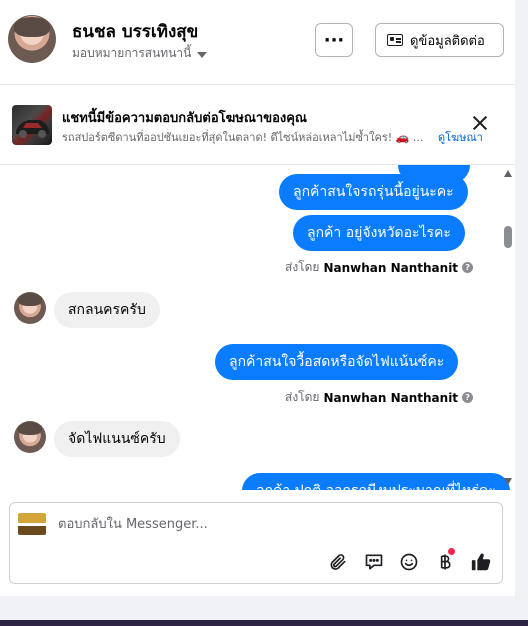  I want to click on view-contact-button: ดูข้อมูลติดต่อ, so click(439, 40).